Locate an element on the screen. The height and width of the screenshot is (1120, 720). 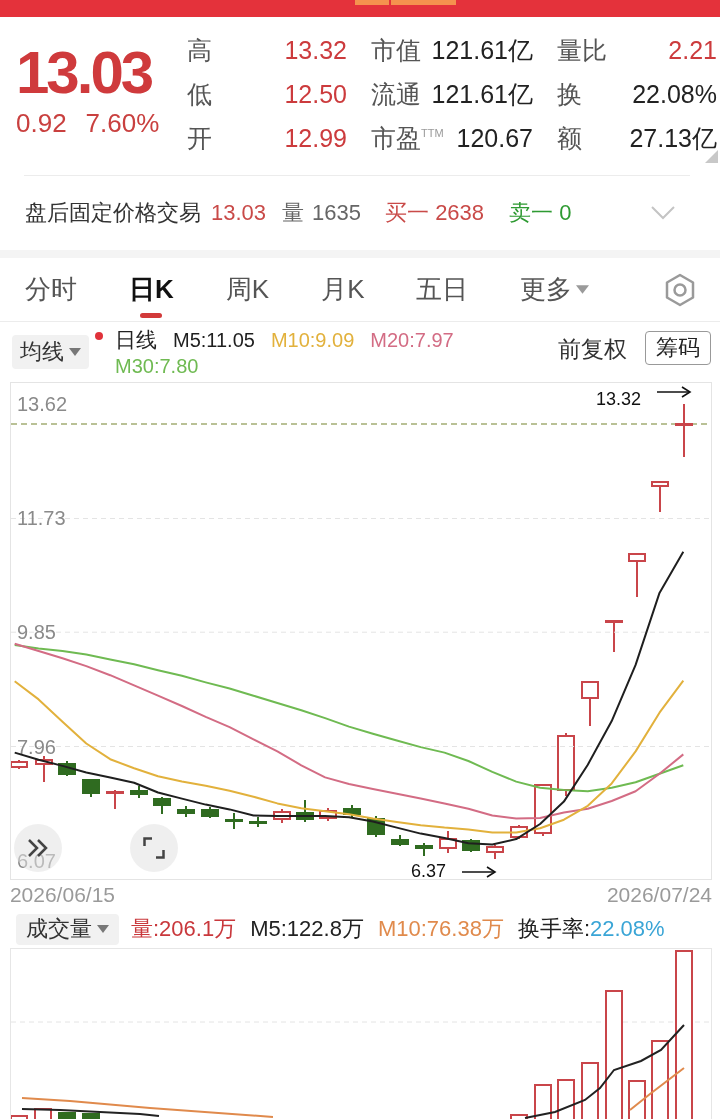
settings-icon is located at coordinates (680, 289).